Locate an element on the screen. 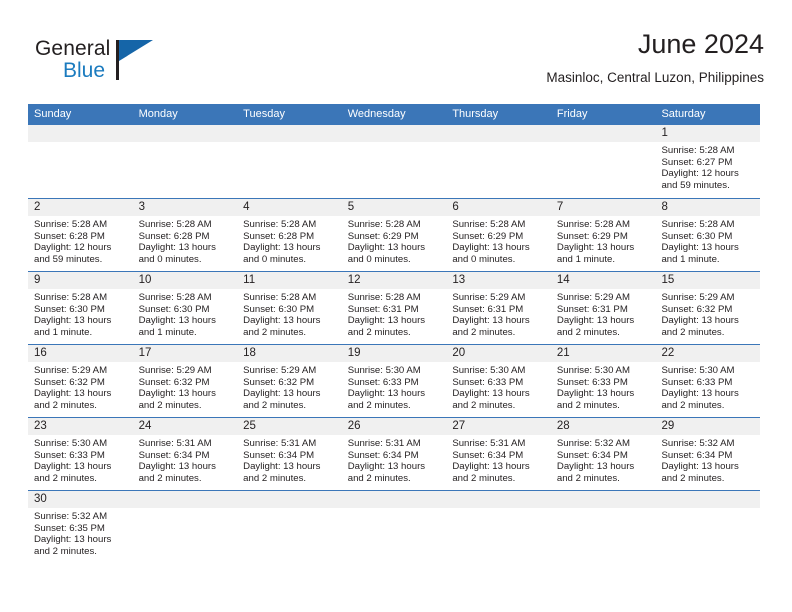 This screenshot has height=612, width=792. day-detail-line: and 0 minutes. is located at coordinates (275, 259).